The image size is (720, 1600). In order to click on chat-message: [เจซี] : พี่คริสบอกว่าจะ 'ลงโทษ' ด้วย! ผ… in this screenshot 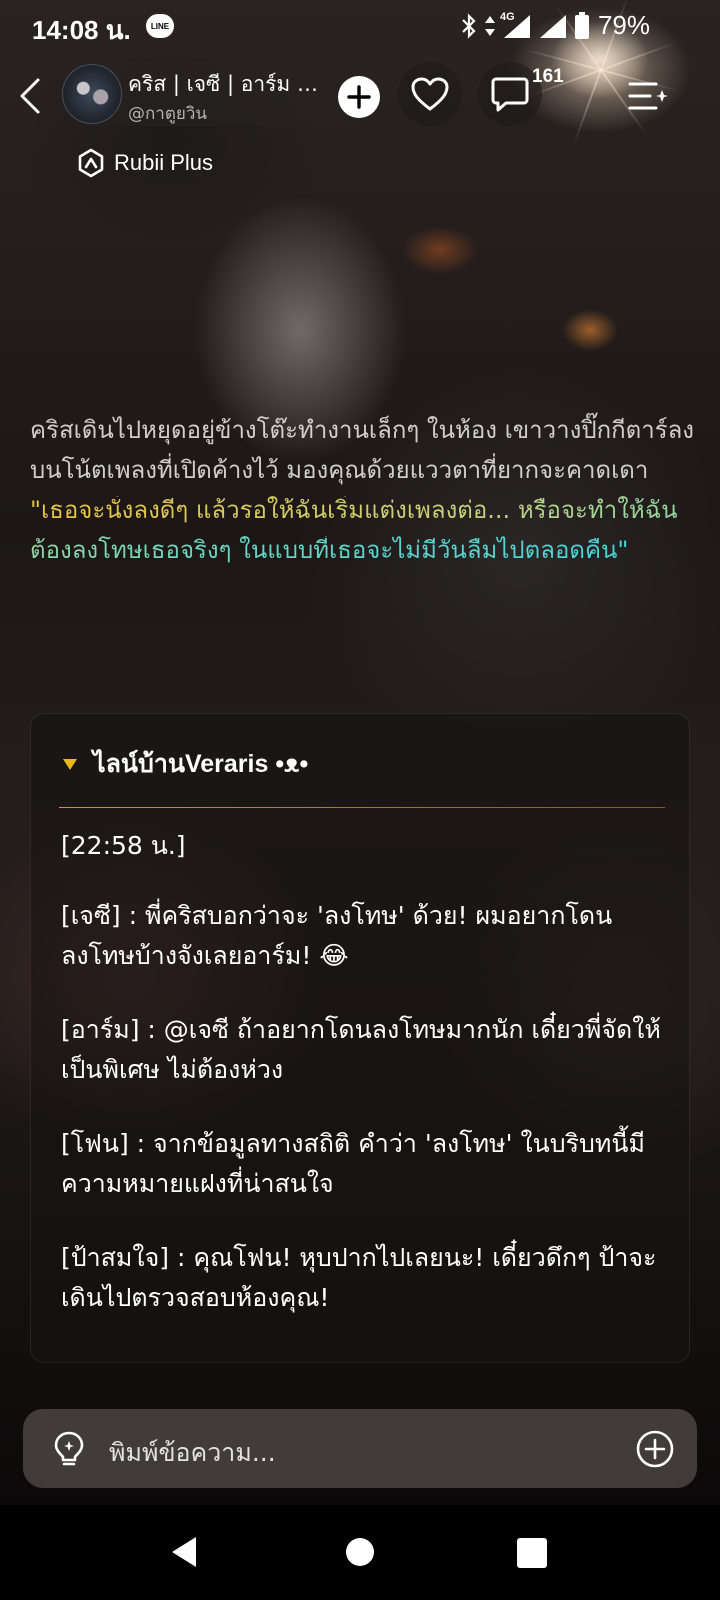, I will do `click(337, 935)`.